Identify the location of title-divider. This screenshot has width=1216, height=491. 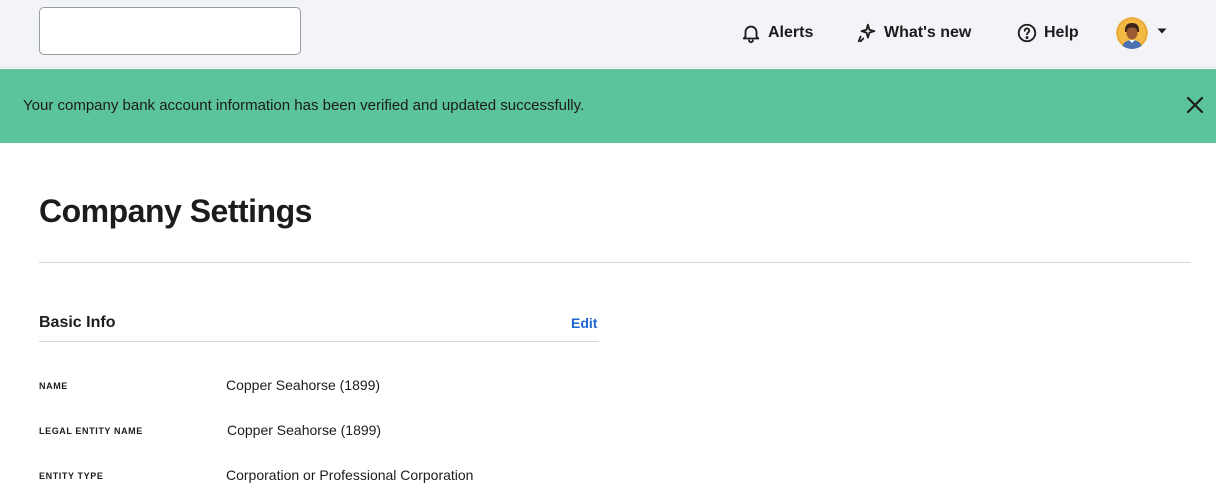
(615, 262).